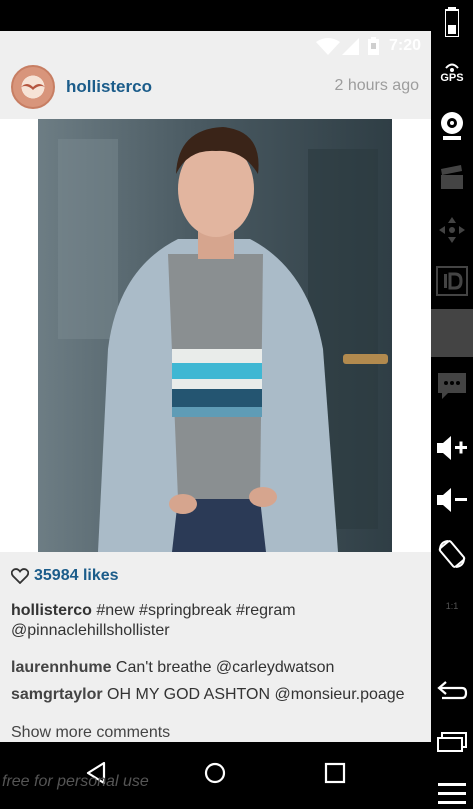 The width and height of the screenshot is (473, 809). I want to click on back-button, so click(452, 690).